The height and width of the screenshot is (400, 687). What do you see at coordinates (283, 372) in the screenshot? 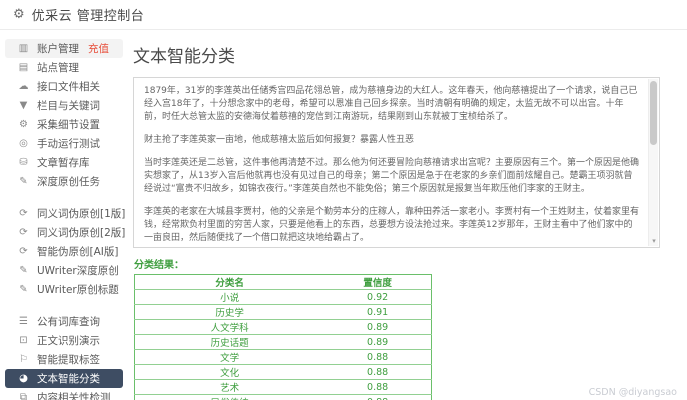
I see `table-row: 文化 0.88` at bounding box center [283, 372].